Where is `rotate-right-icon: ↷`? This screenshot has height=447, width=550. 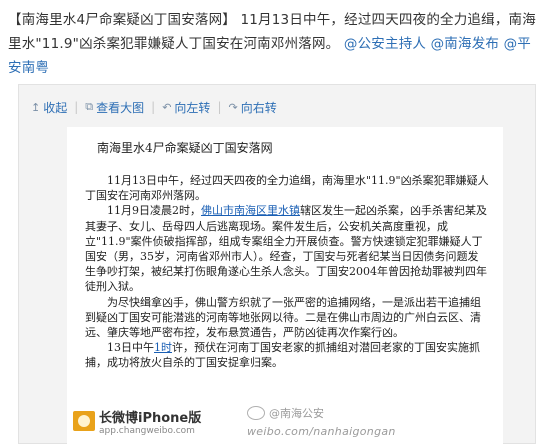 rotate-right-icon: ↷ is located at coordinates (233, 107).